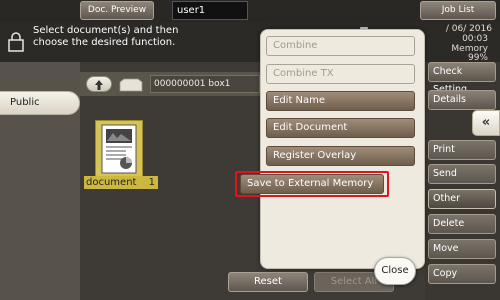 The width and height of the screenshot is (500, 300). Describe the element at coordinates (395, 271) in the screenshot. I see `close-button: Close` at that location.